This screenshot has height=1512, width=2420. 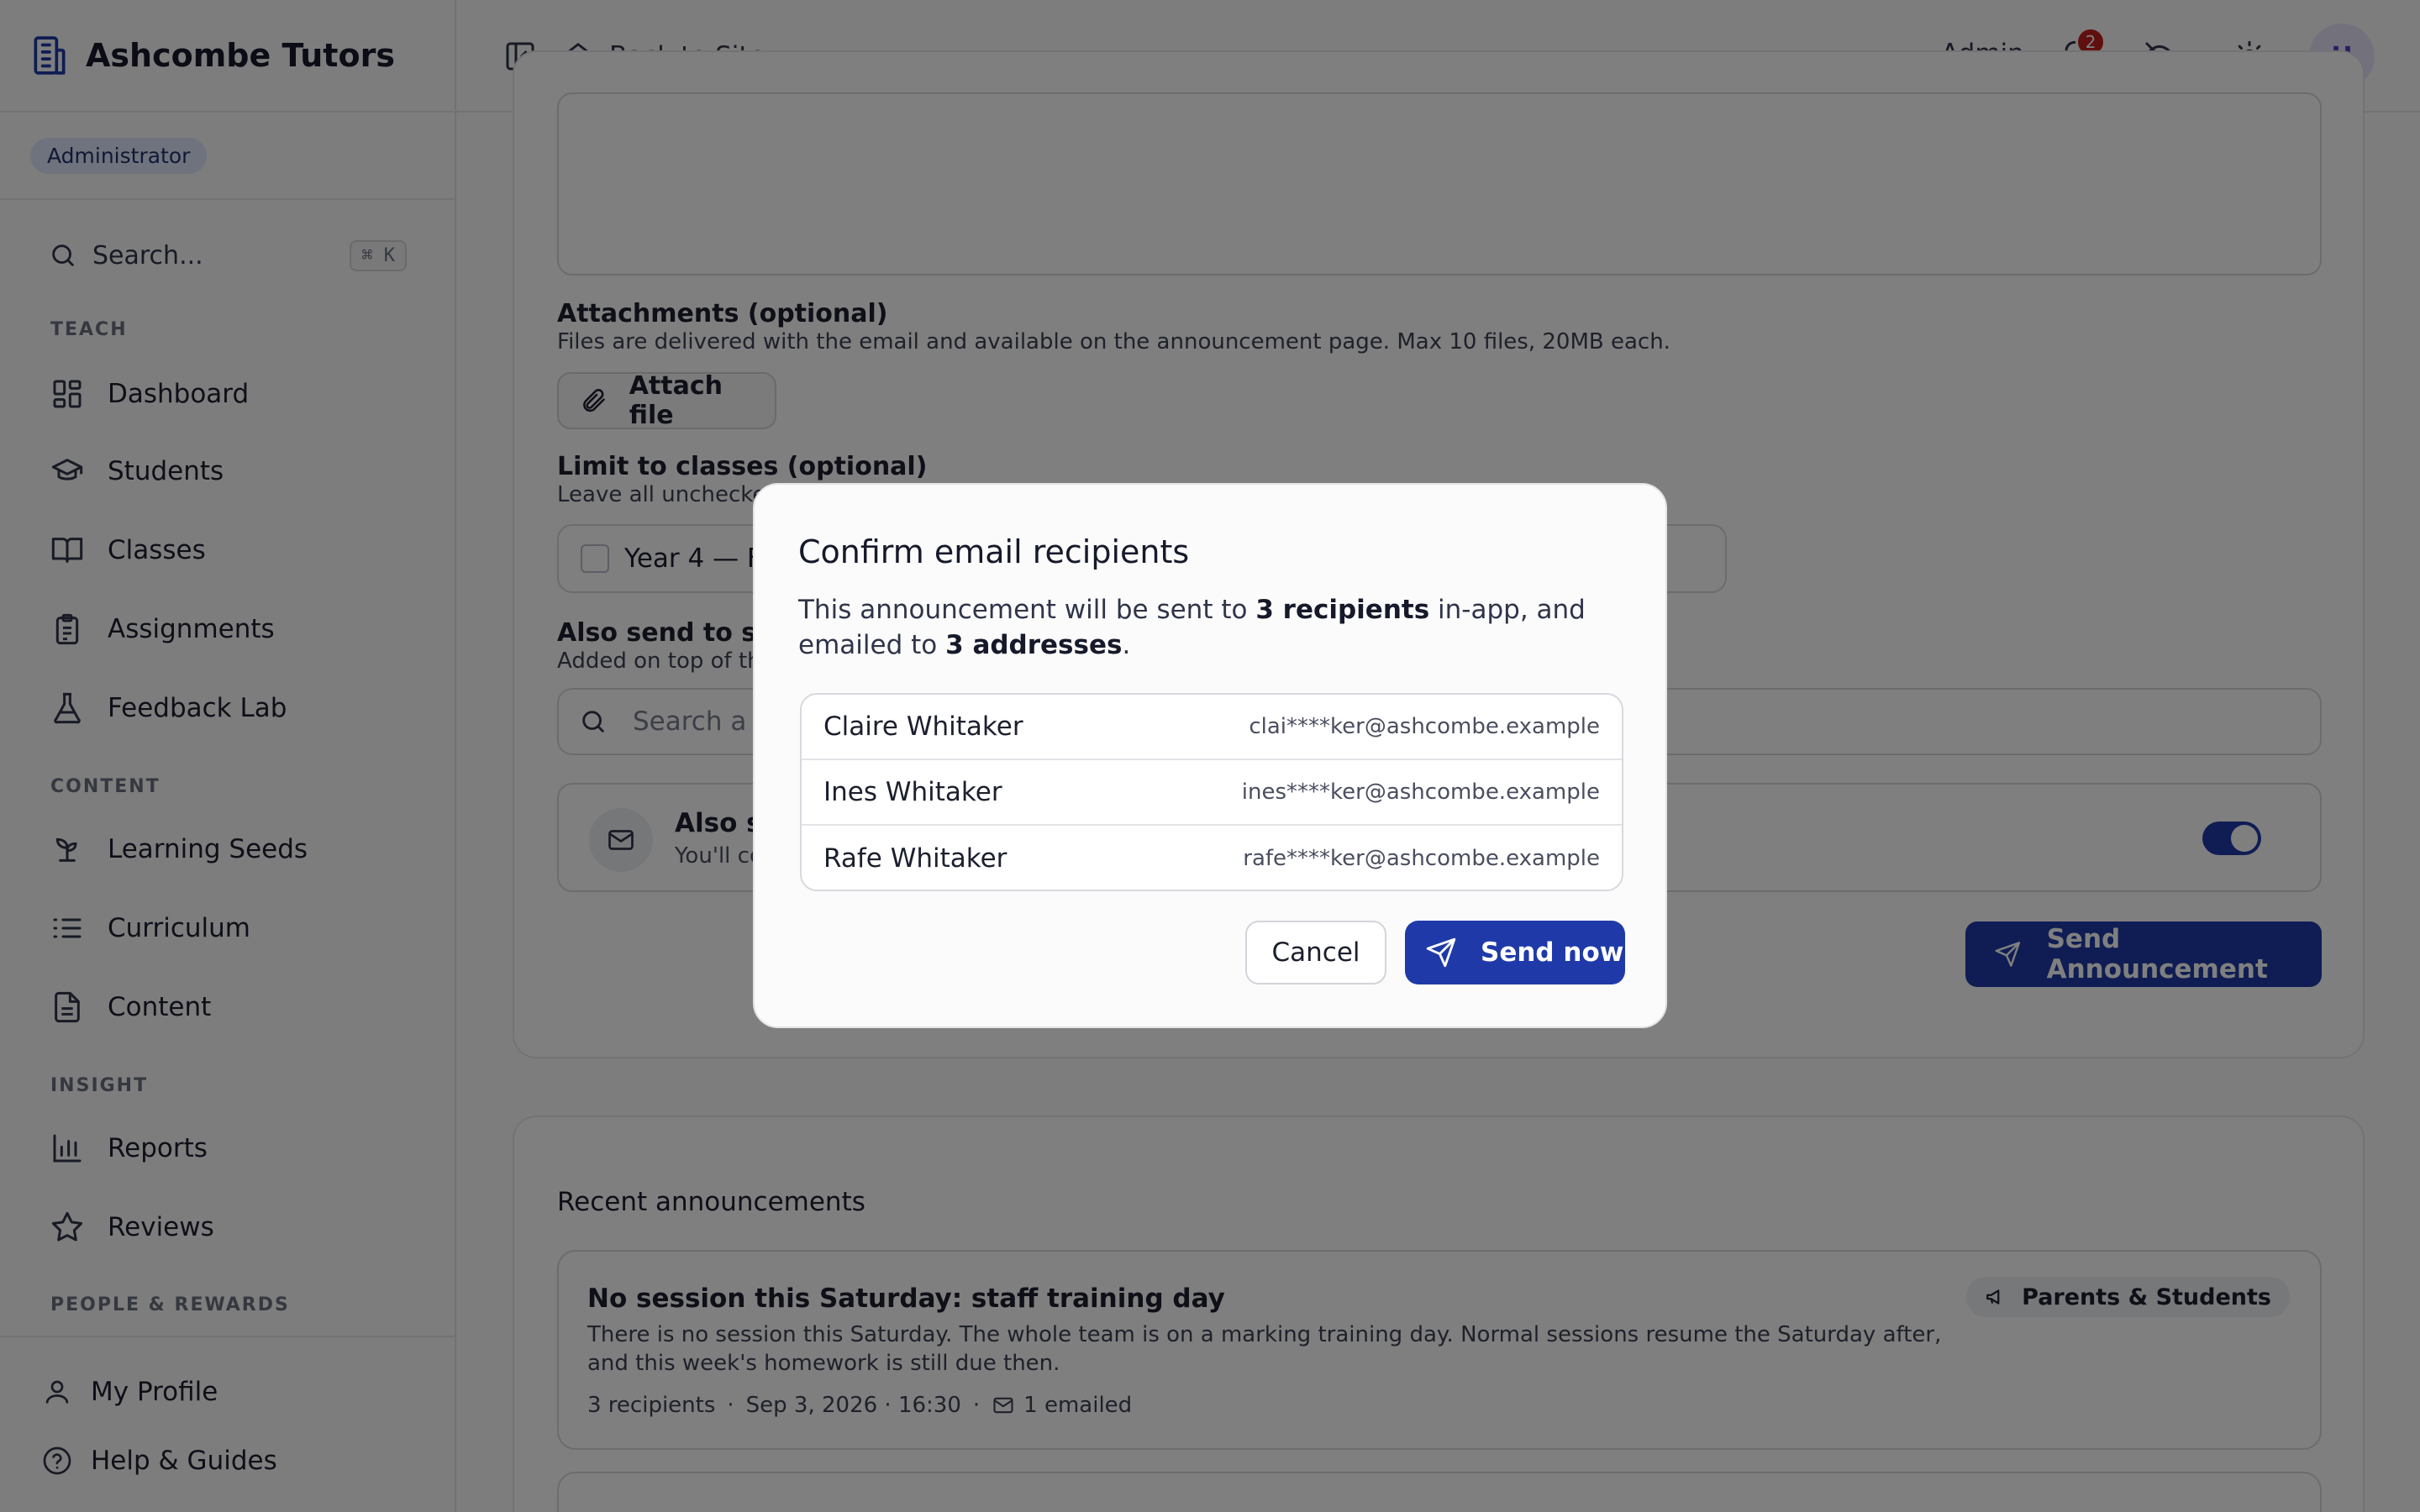 I want to click on recipient-email: rafe****ker@ashcombe.example, so click(x=1421, y=858).